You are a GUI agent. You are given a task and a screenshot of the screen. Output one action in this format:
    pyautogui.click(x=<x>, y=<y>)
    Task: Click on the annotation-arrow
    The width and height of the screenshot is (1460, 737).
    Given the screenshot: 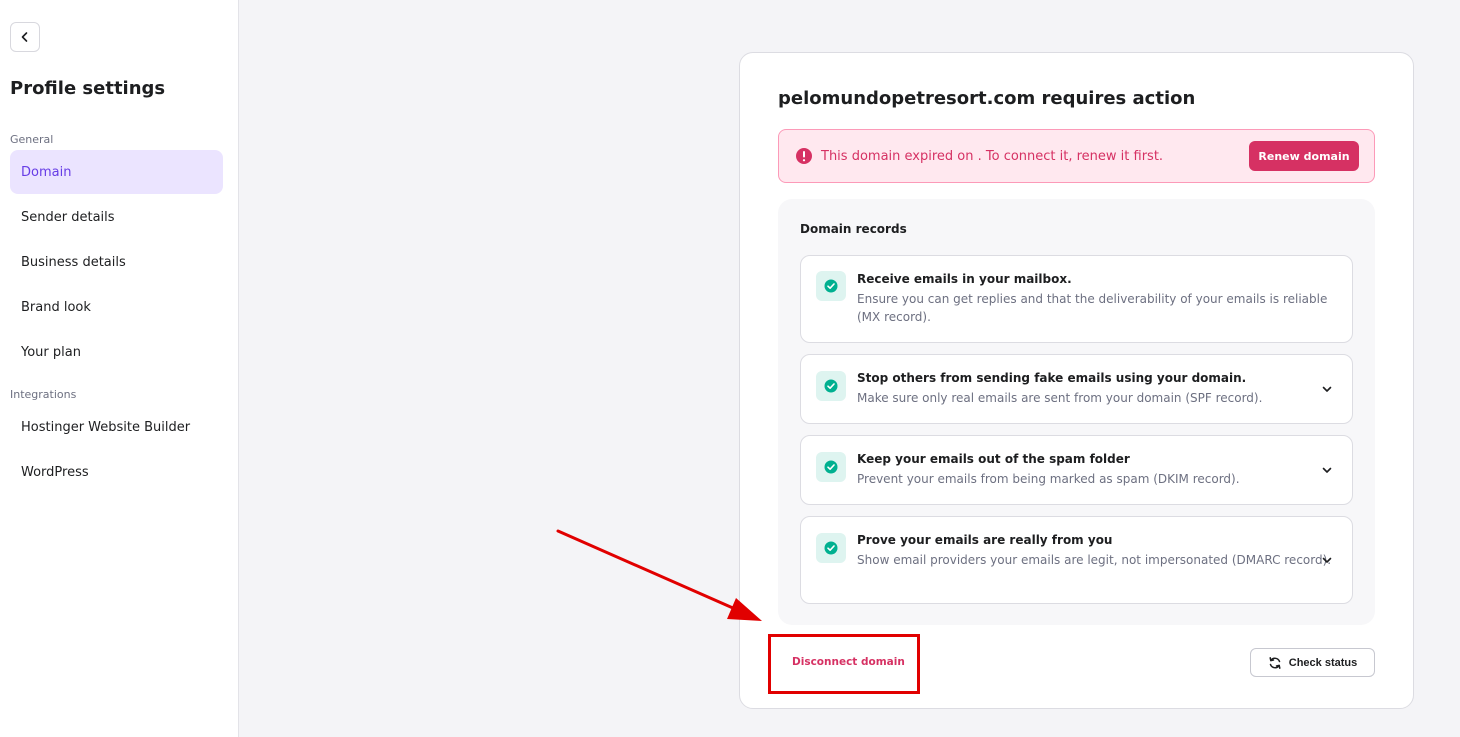 What is the action you would take?
    pyautogui.click(x=659, y=575)
    